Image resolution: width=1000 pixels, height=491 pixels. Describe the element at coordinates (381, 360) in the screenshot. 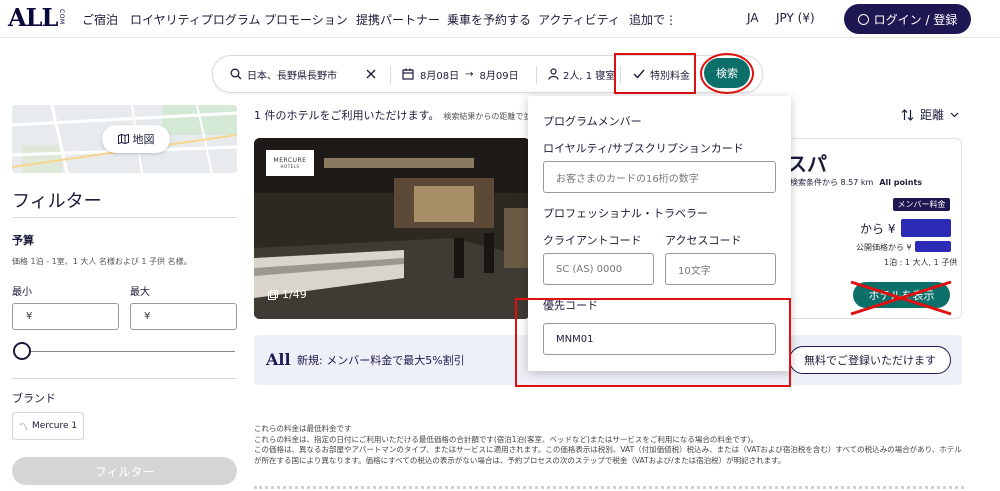

I see `promo-text: 新規: メンバー料金で最大5%割引` at that location.